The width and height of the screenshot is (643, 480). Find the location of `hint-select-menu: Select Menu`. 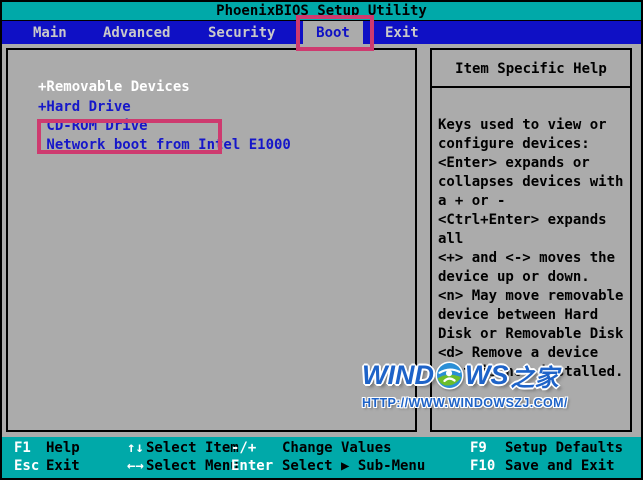

hint-select-menu: Select Menu is located at coordinates (192, 466).